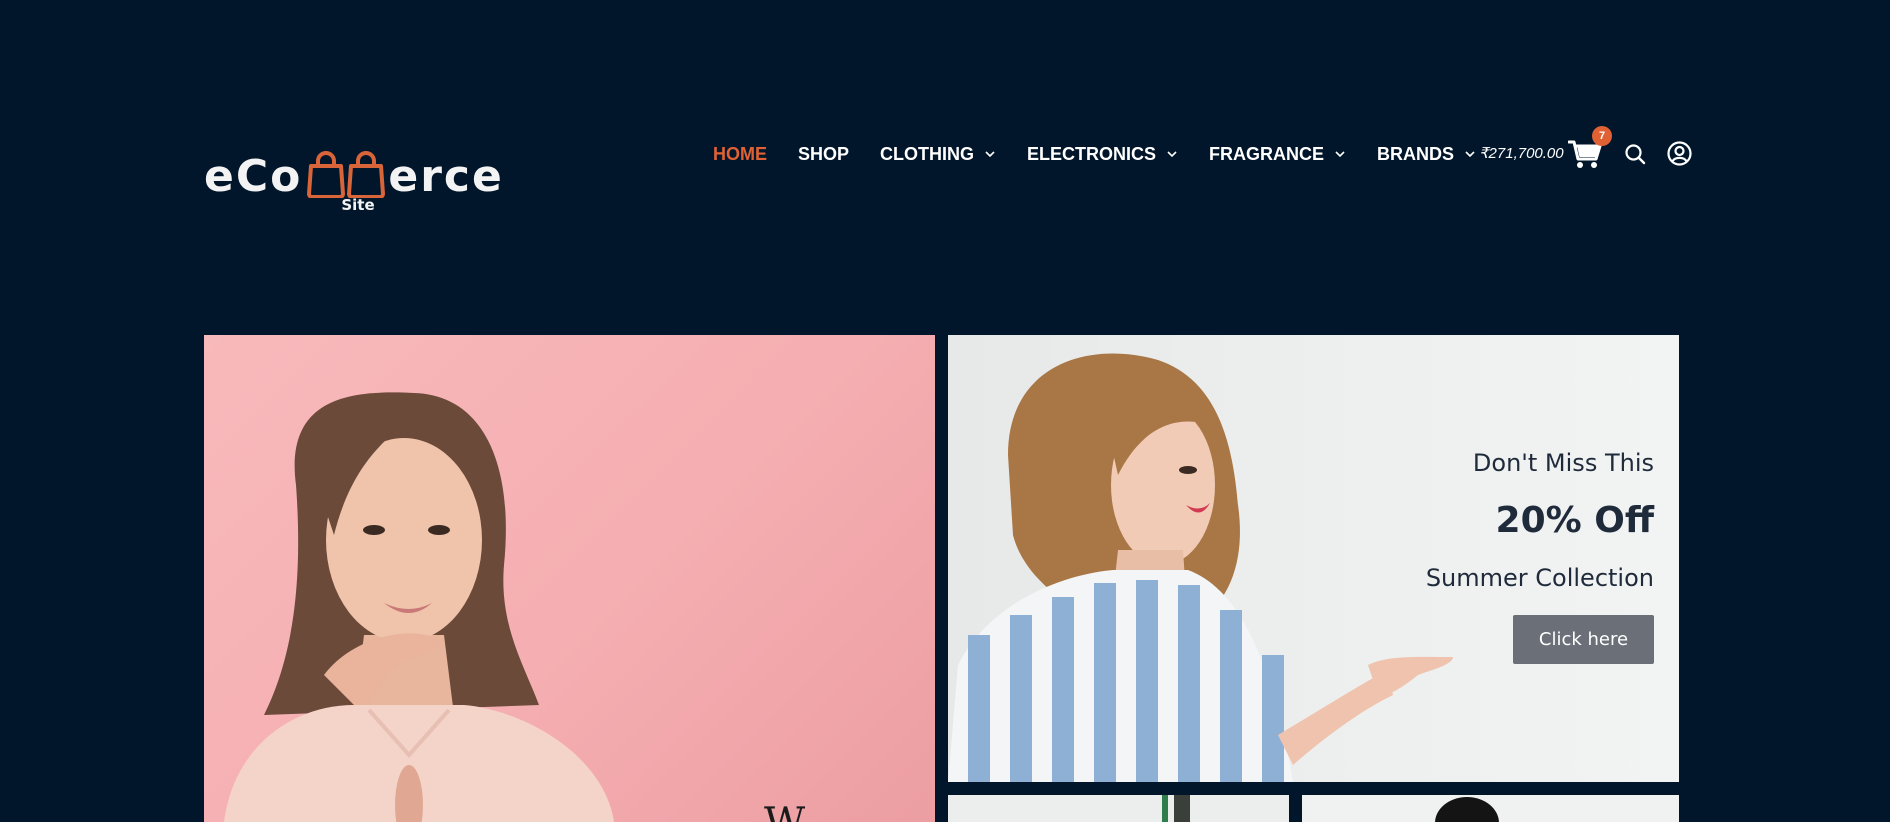 The width and height of the screenshot is (1890, 822). Describe the element at coordinates (1602, 136) in the screenshot. I see `cart-count-badge: 7` at that location.